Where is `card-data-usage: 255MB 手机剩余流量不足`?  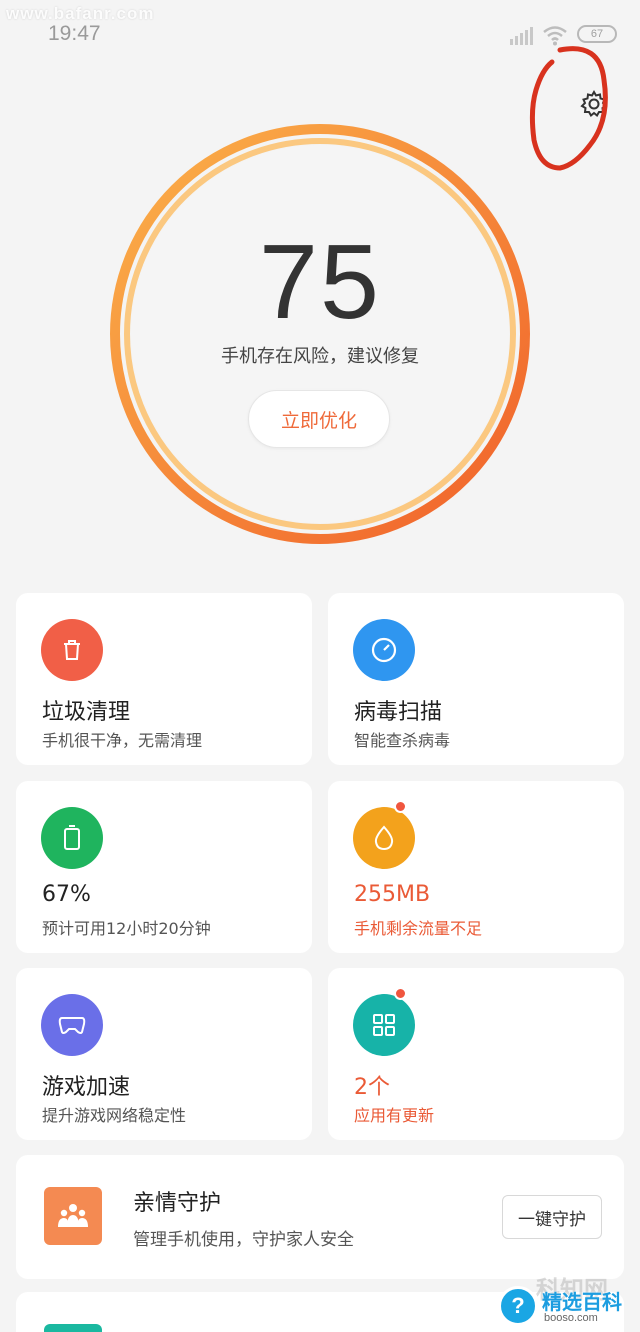
card-data-usage: 255MB 手机剩余流量不足 is located at coordinates (476, 867).